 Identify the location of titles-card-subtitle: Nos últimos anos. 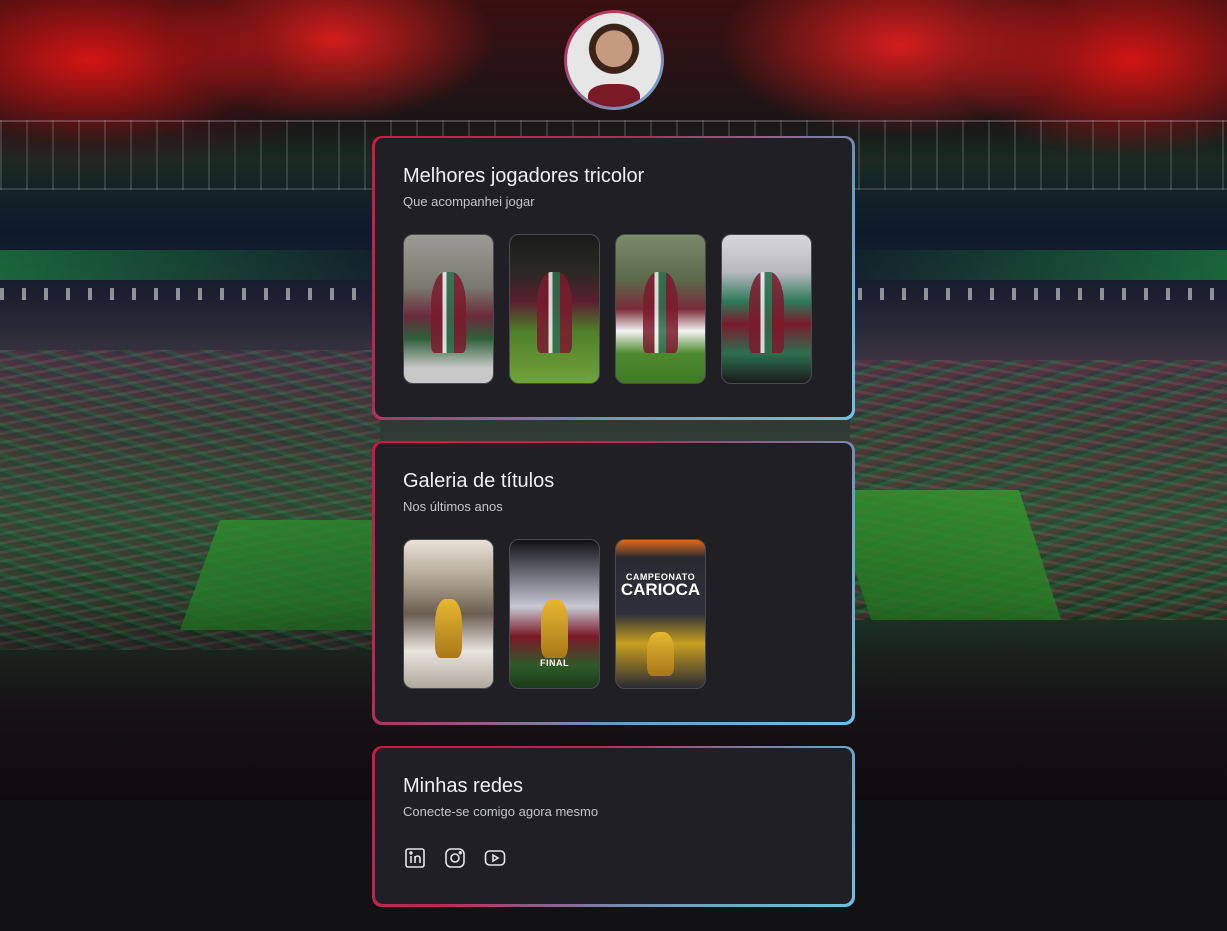
(453, 506).